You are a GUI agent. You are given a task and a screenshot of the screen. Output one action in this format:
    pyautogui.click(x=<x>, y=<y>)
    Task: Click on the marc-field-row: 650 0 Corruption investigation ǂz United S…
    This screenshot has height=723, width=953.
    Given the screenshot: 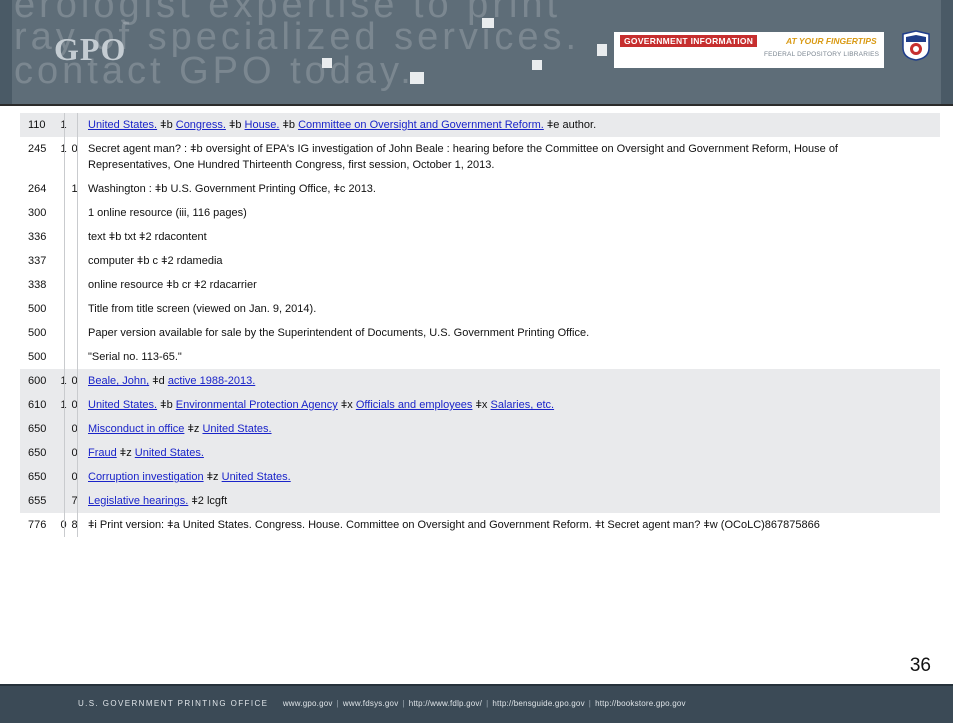 What is the action you would take?
    pyautogui.click(x=480, y=477)
    